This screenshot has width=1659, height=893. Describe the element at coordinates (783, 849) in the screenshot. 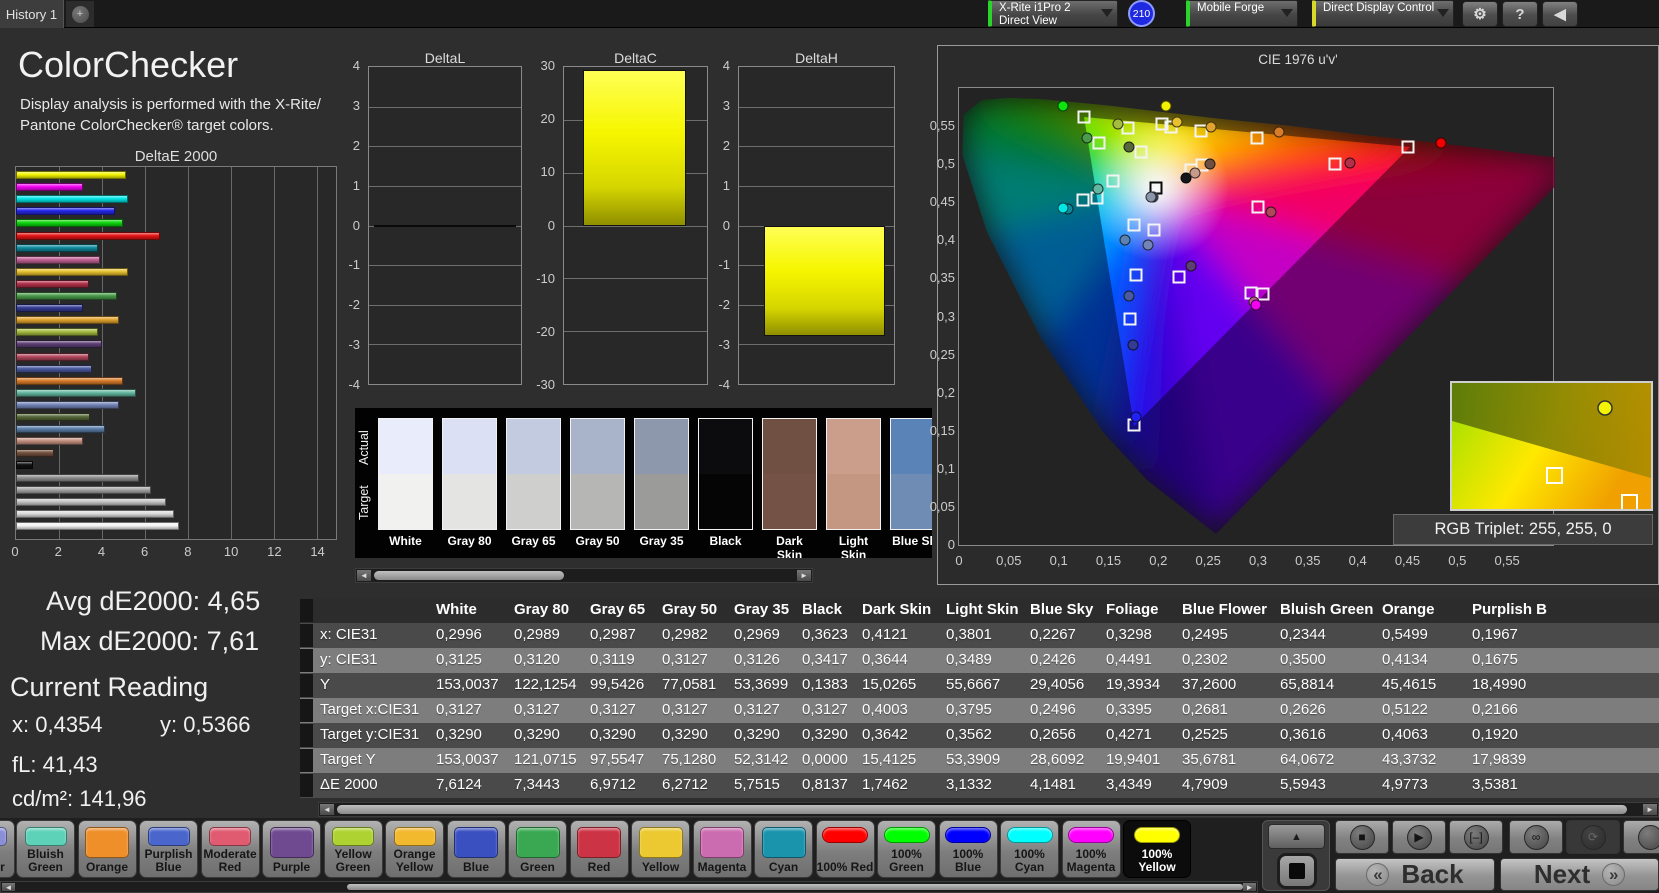

I see `patch-button-cyan: Cyan` at that location.